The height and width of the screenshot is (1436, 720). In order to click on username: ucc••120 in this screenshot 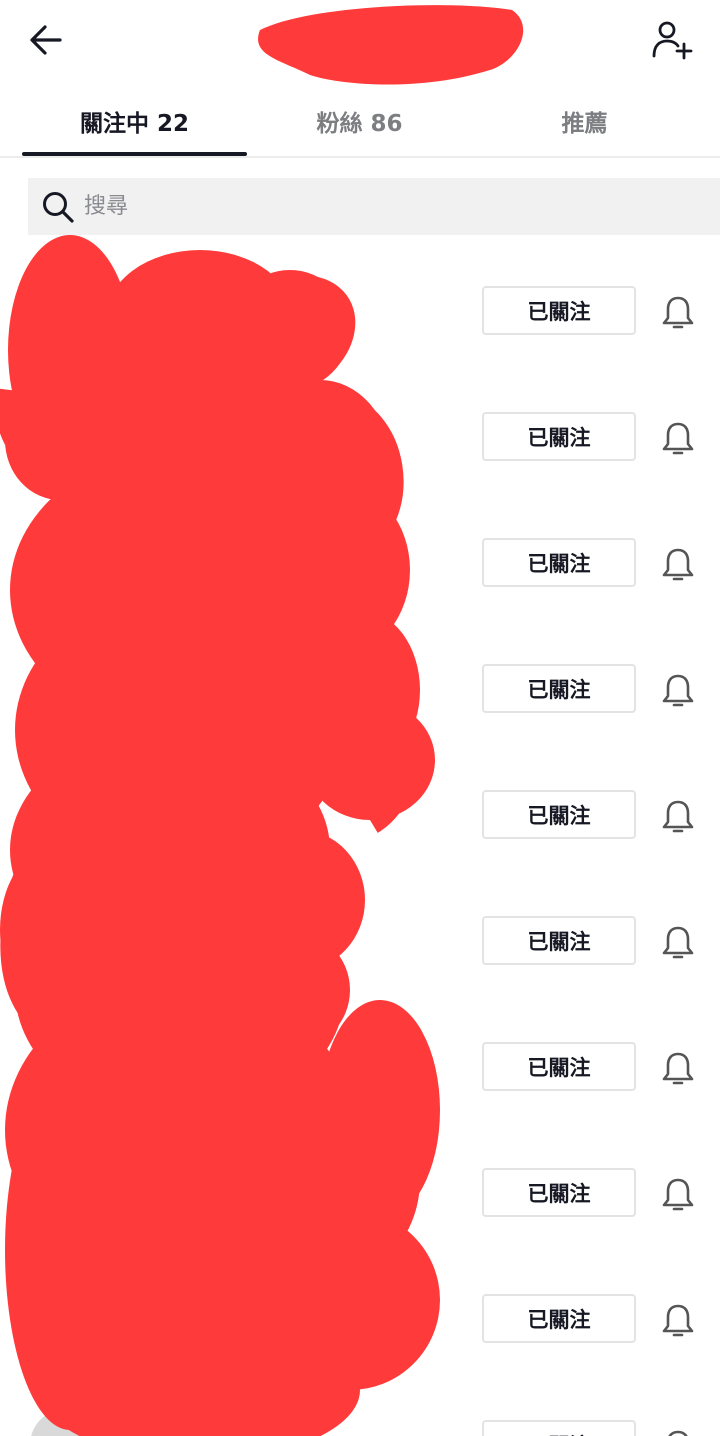, I will do `click(196, 1424)`.